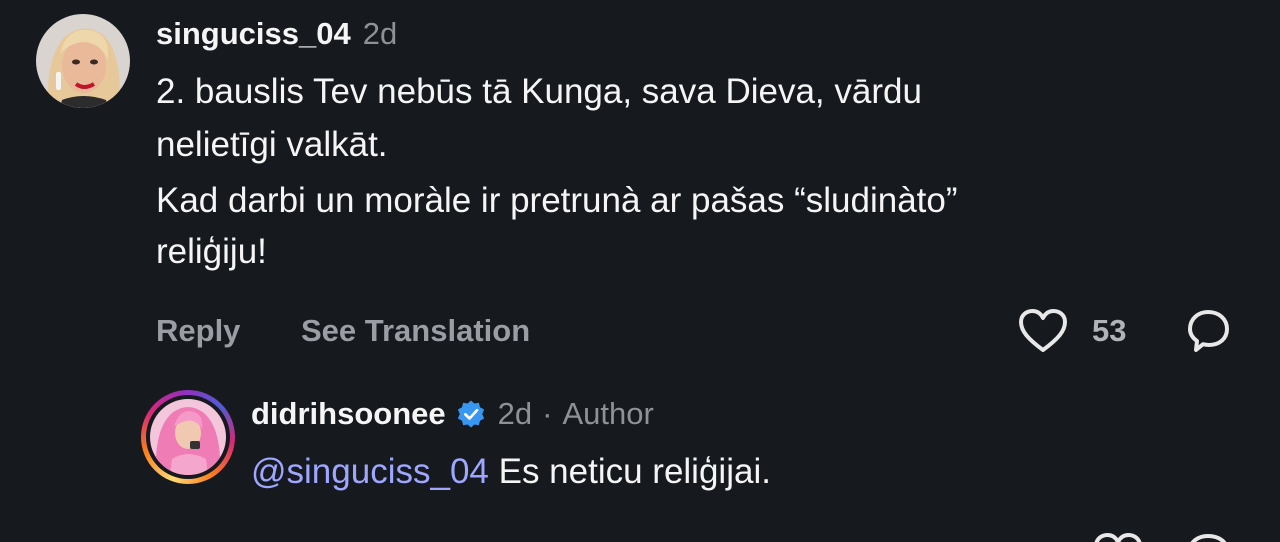  I want to click on username: didrihsoonee, so click(348, 414).